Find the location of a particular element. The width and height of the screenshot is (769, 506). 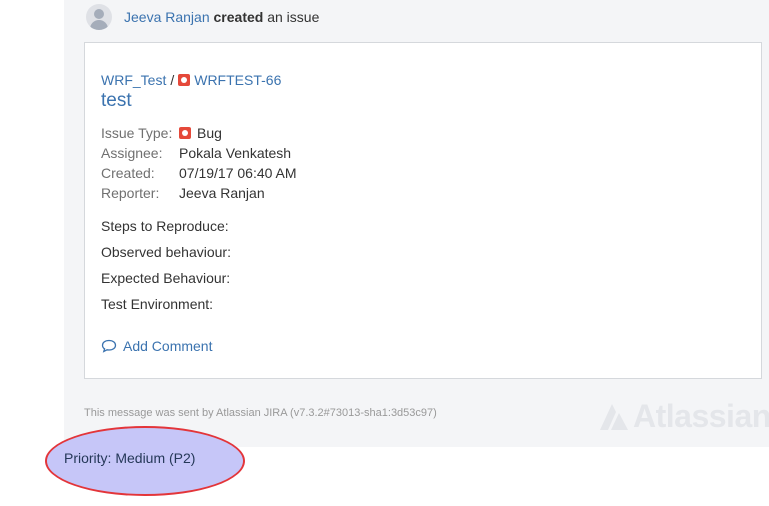

field-label: Issue Type: is located at coordinates (137, 133).